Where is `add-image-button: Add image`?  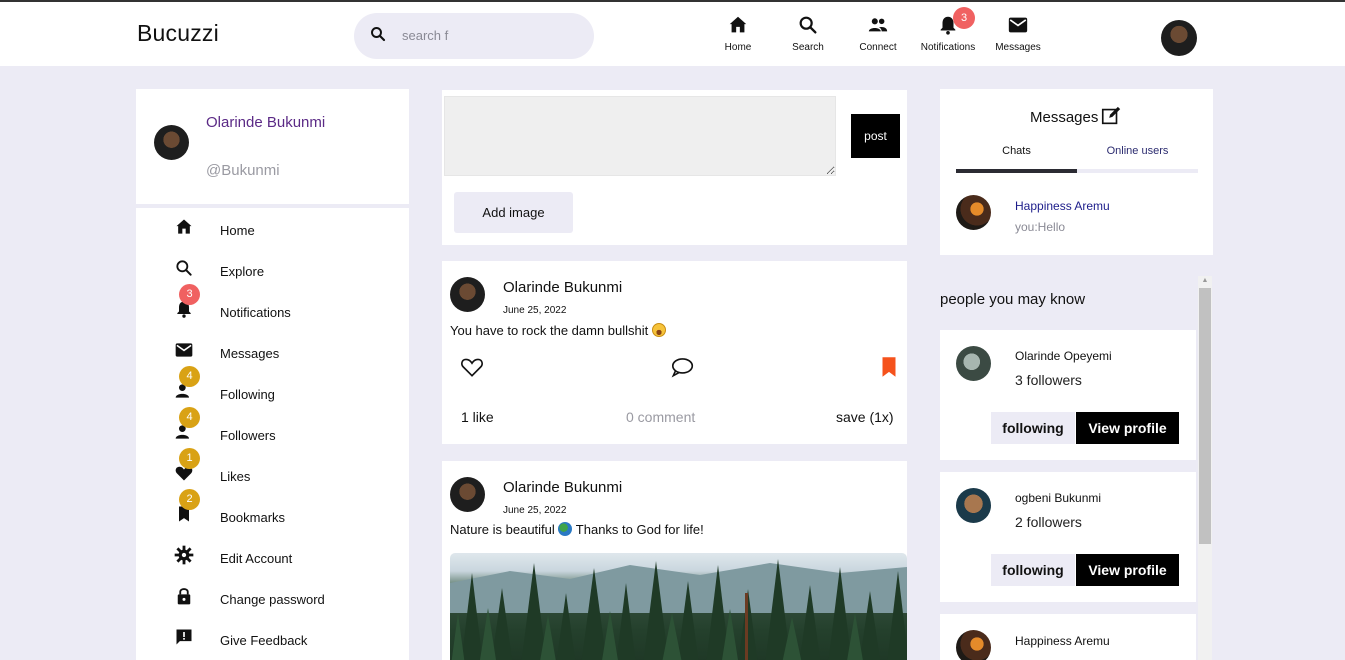 add-image-button: Add image is located at coordinates (513, 212).